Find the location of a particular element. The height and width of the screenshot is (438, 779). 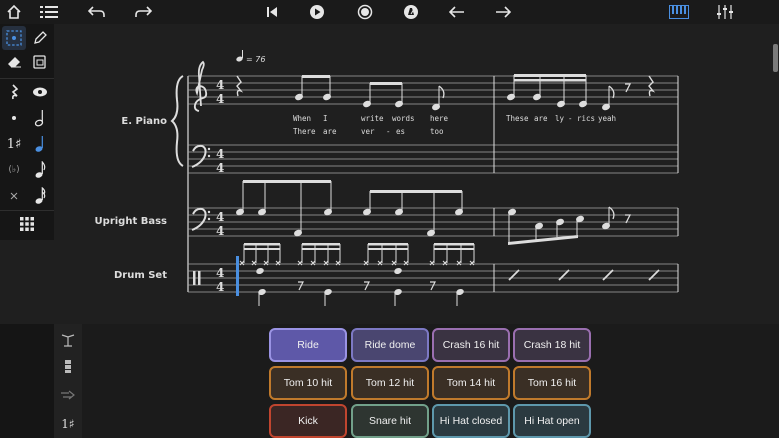

view-icon is located at coordinates (40, 92).